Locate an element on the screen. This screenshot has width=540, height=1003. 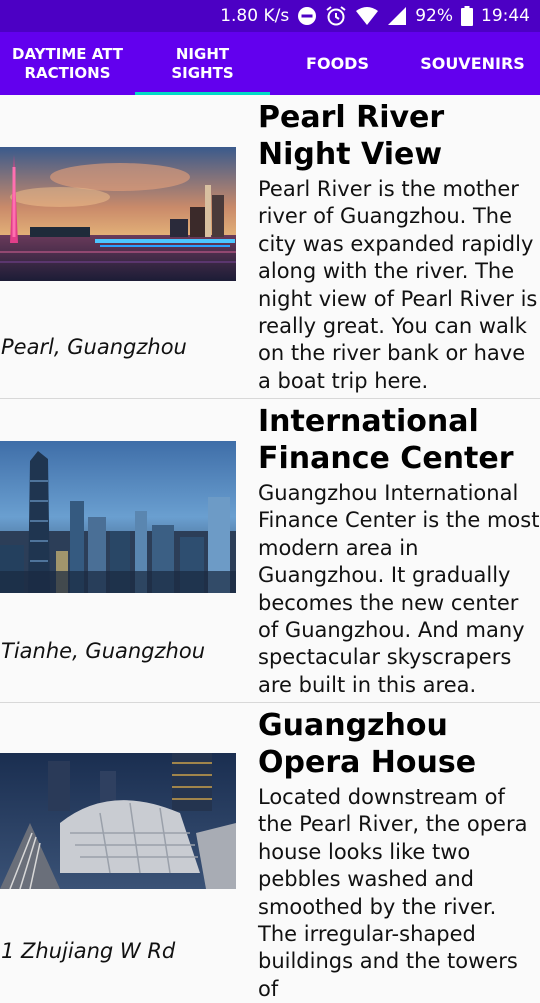
status-bar: 1.80 K/s 92% 19:44 is located at coordinates (270, 16).